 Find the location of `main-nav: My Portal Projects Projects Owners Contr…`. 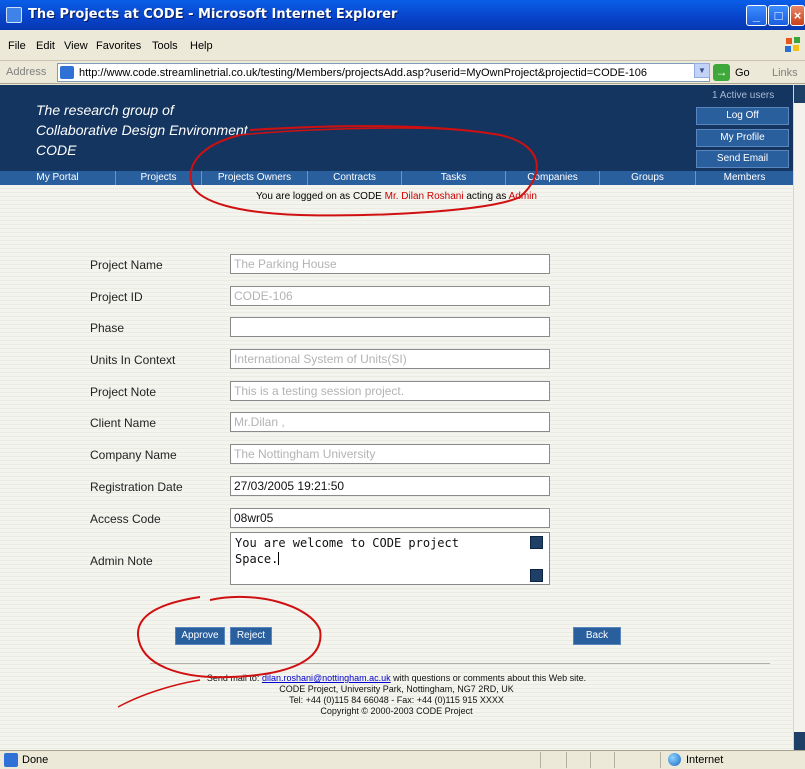

main-nav: My Portal Projects Projects Owners Contr… is located at coordinates (396, 178).